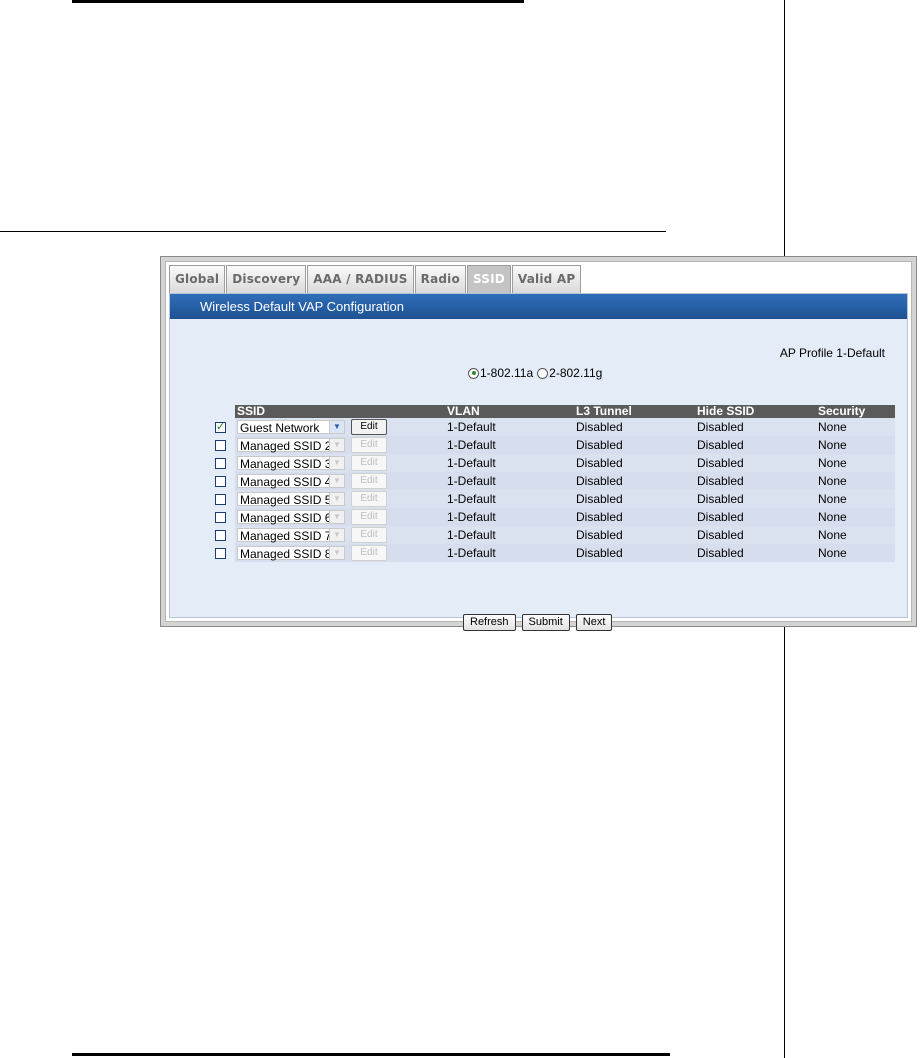 This screenshot has height=1058, width=923. Describe the element at coordinates (286, 446) in the screenshot. I see `ssid-select-value: Managed SSID 2` at that location.